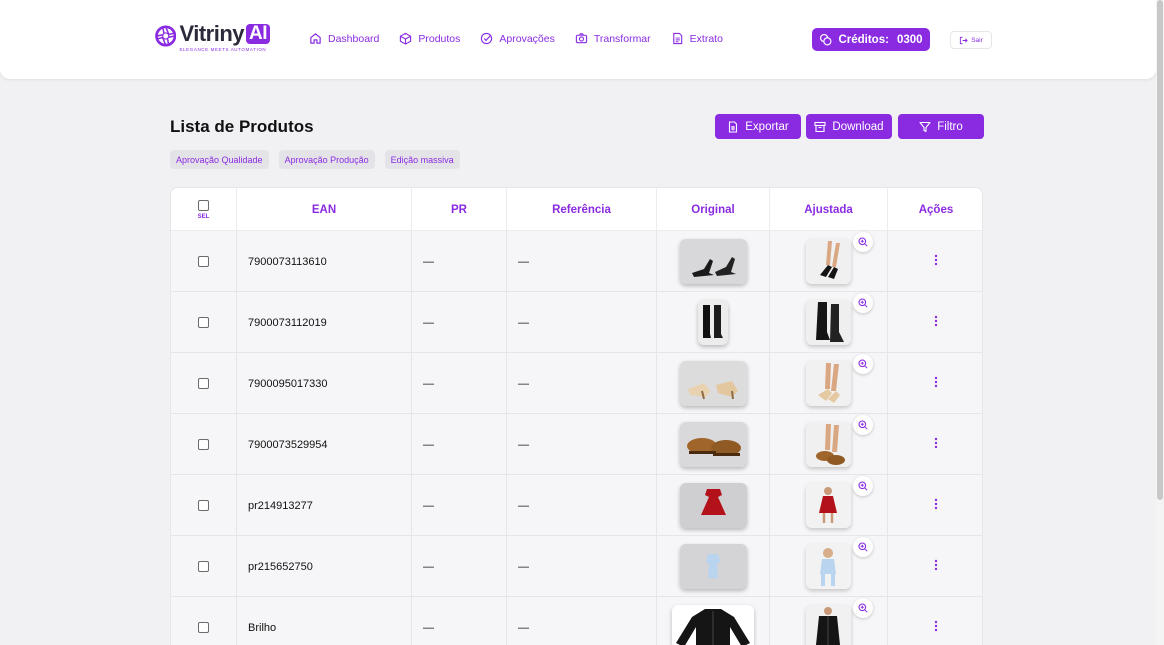 The image size is (1164, 645). I want to click on original-image-black-boots, so click(713, 322).